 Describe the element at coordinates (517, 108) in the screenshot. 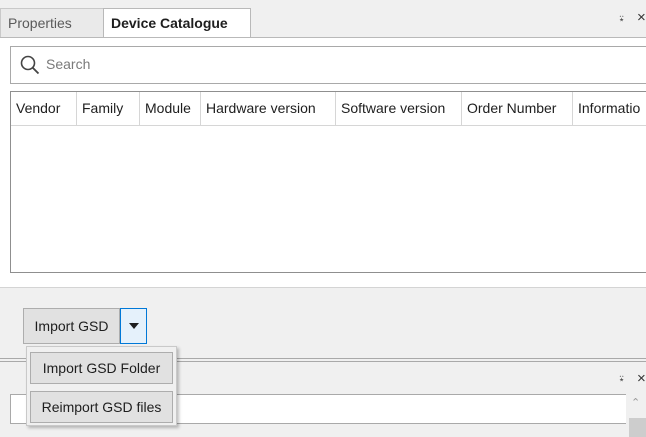

I see `column-header-order-number: Order Number` at that location.